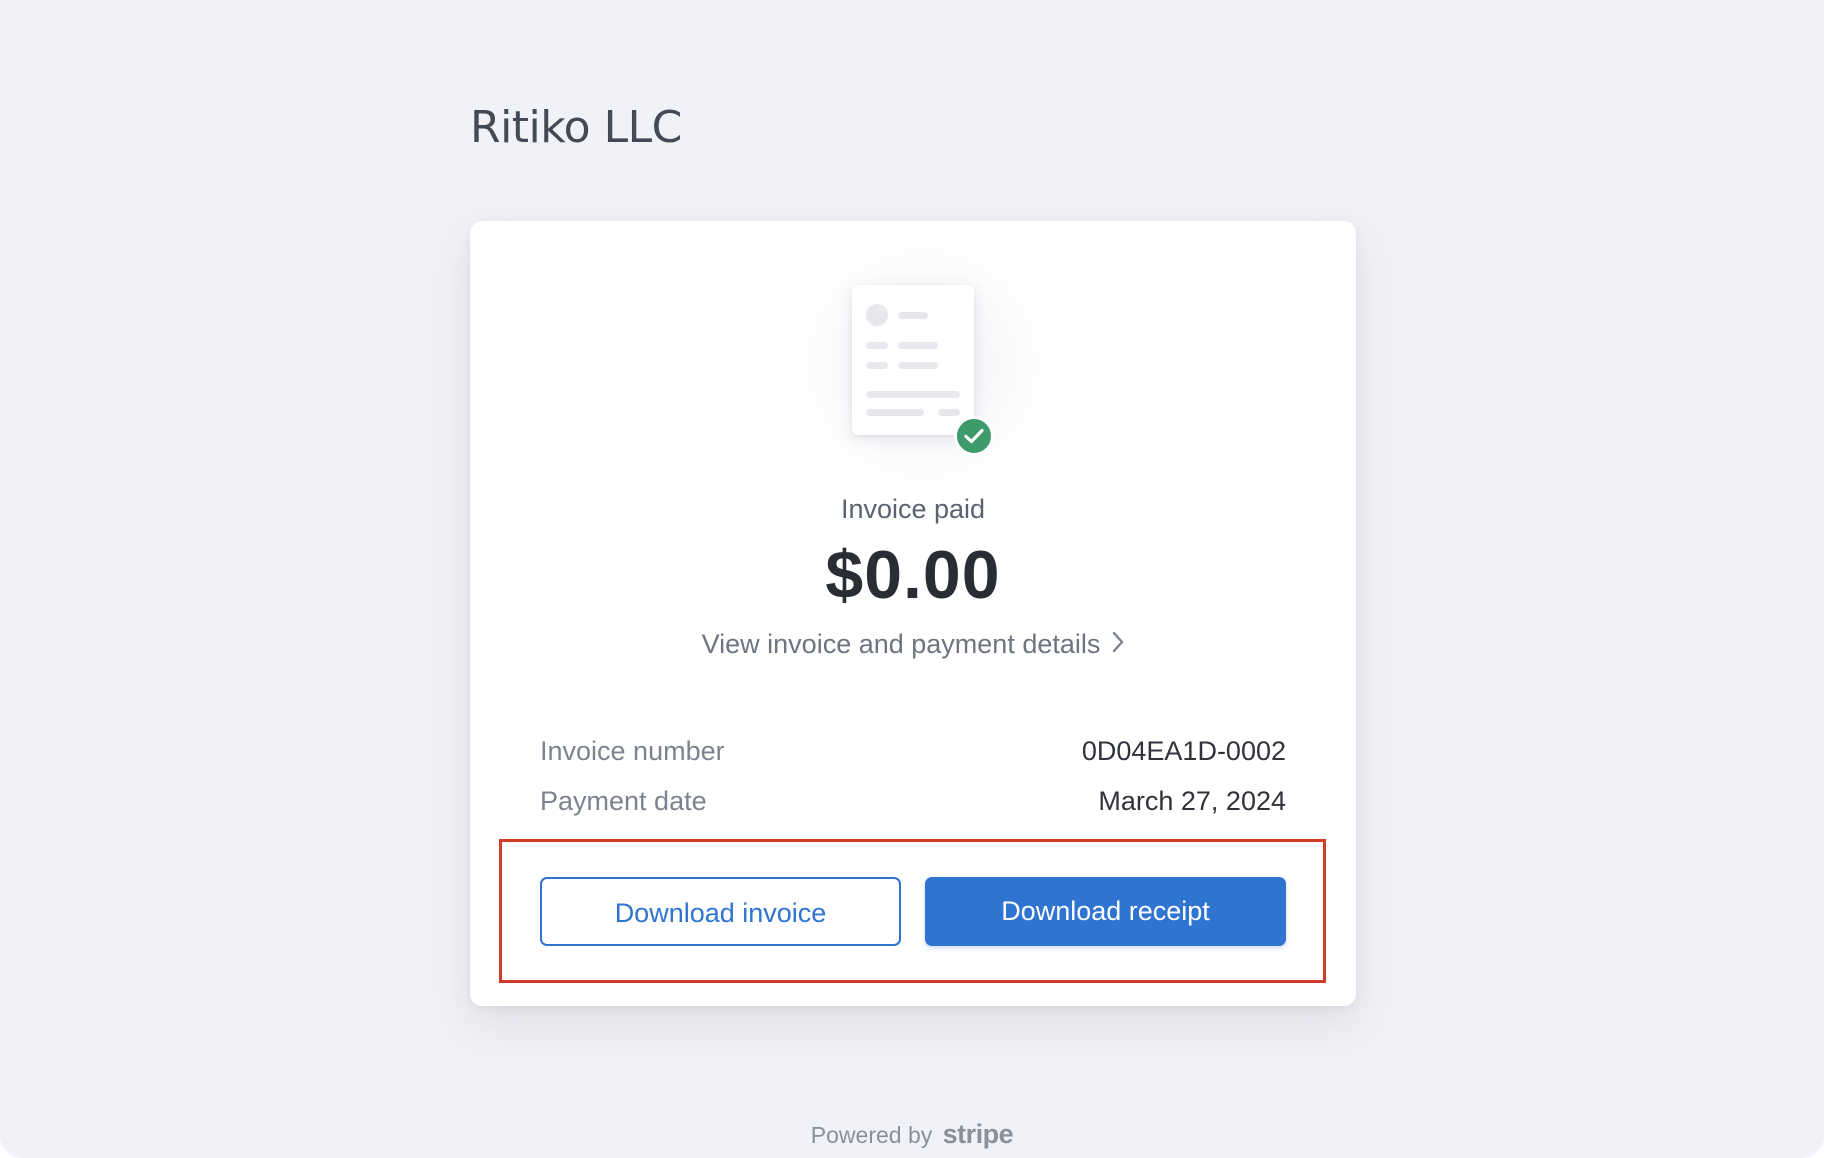  I want to click on invoice-status: Invoice paid, so click(913, 509).